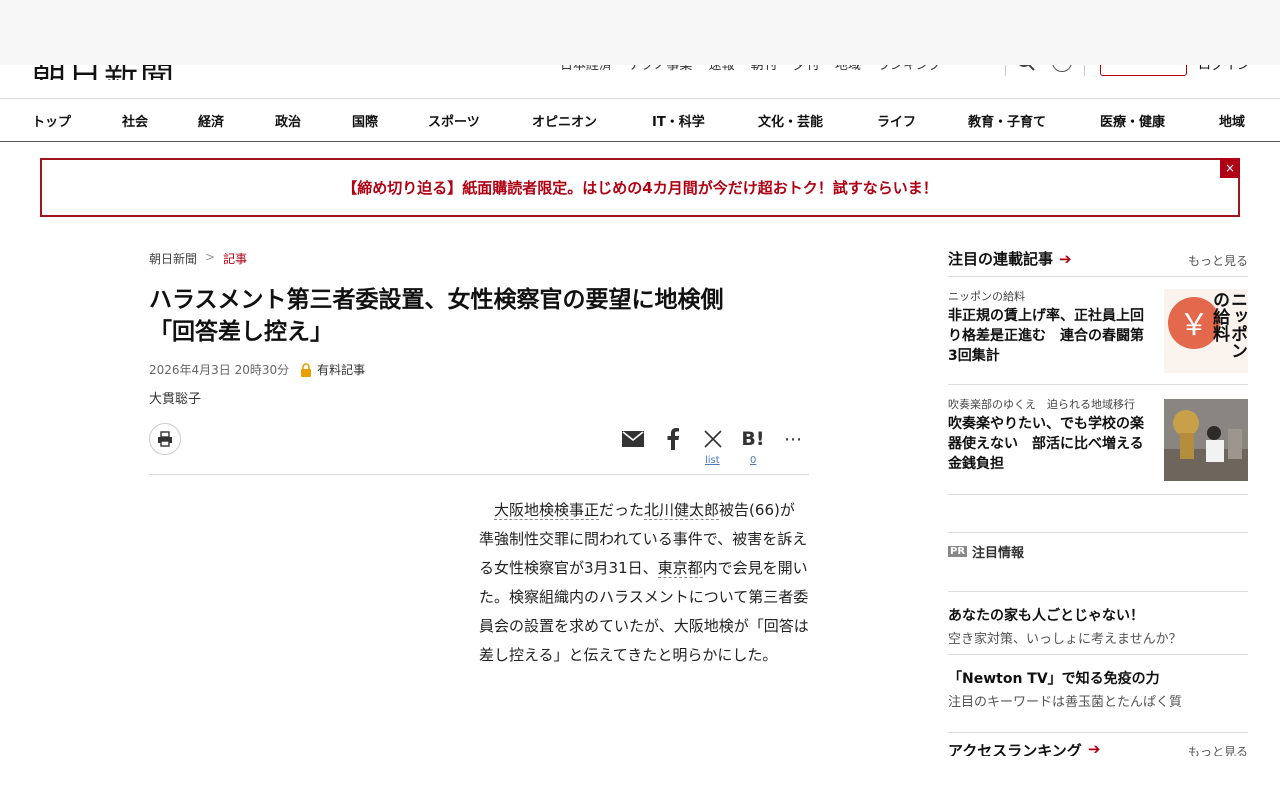 The image size is (1280, 800). I want to click on card-series-label: ニッポンの給料, so click(986, 296).